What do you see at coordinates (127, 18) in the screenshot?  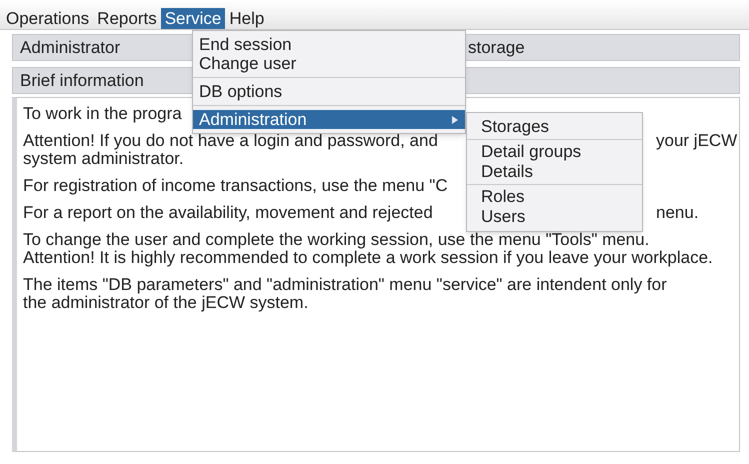 I see `menu-item: Reports` at bounding box center [127, 18].